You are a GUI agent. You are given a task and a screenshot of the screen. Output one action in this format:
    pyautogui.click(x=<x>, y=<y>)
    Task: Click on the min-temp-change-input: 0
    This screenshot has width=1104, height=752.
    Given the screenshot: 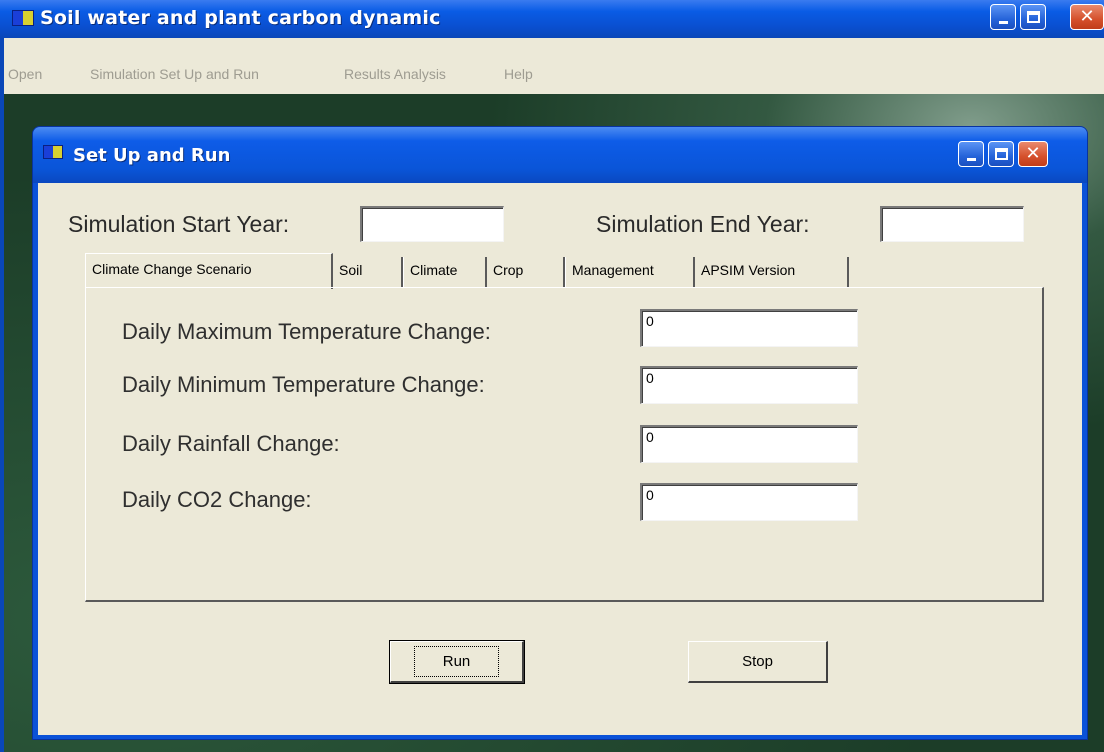 What is the action you would take?
    pyautogui.click(x=749, y=385)
    